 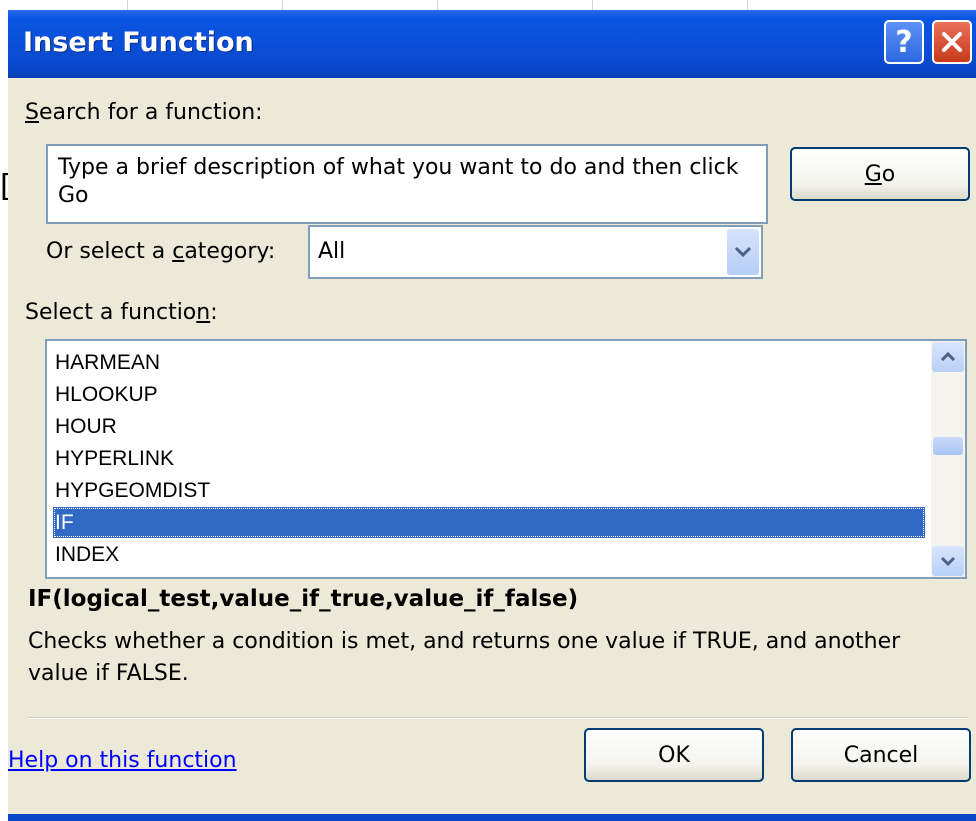 What do you see at coordinates (111, 312) in the screenshot?
I see `function-list-label-before: Select a functio` at bounding box center [111, 312].